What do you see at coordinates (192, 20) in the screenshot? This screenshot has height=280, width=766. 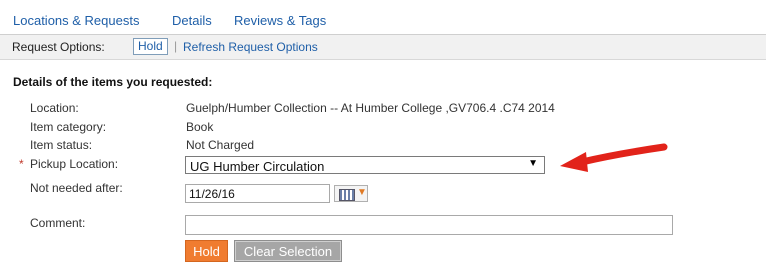 I see `tab-details: Details` at bounding box center [192, 20].